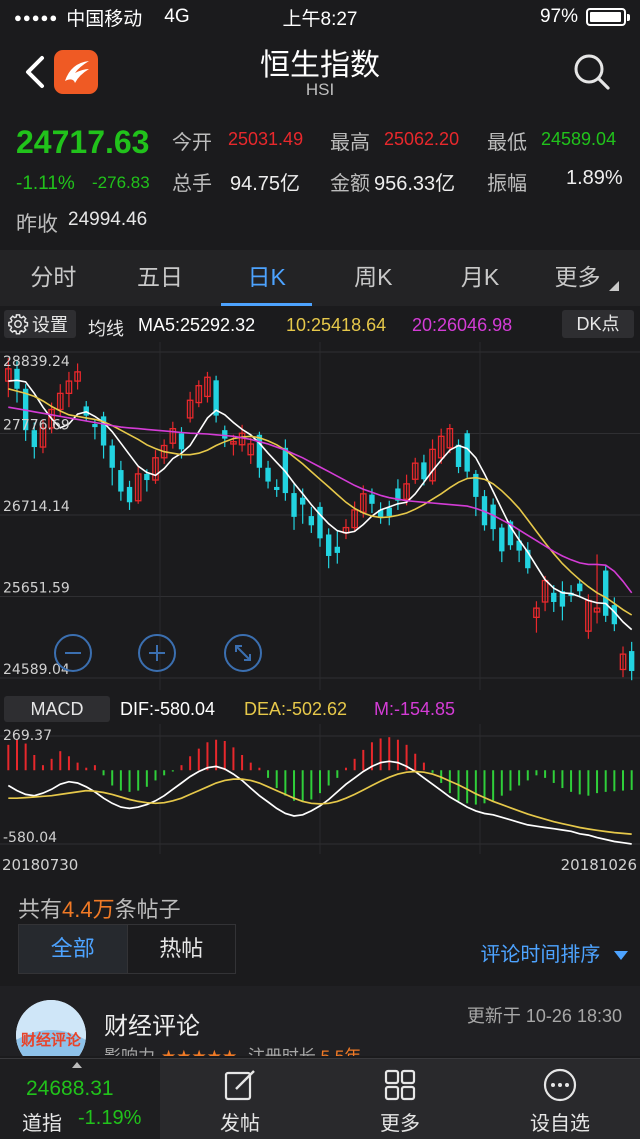 This screenshot has height=1139, width=640. Describe the element at coordinates (540, 955) in the screenshot. I see `sort-label: 评论时间排序` at that location.